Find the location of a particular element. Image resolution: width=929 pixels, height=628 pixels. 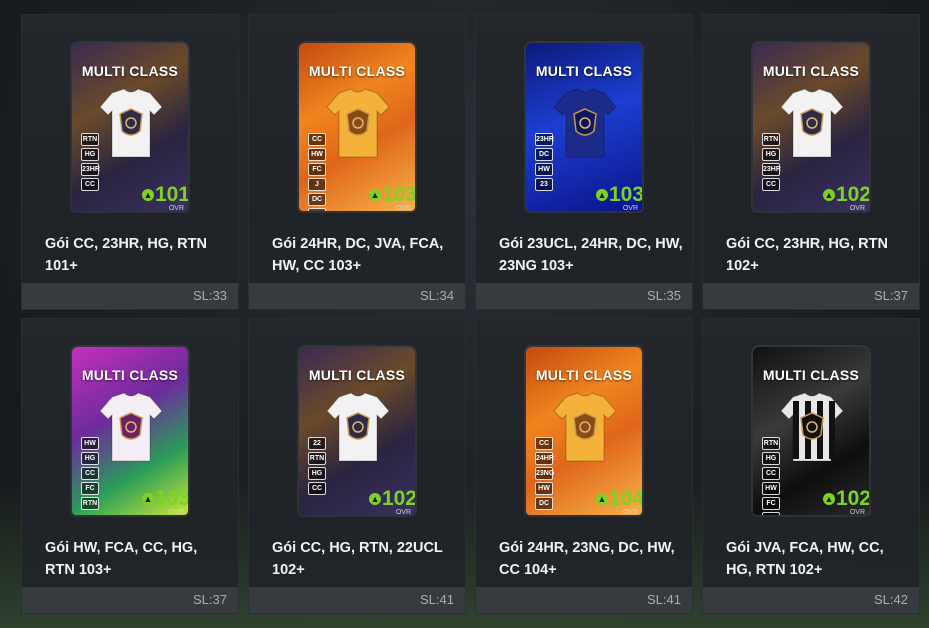

card-tag: 23NG is located at coordinates (544, 473).